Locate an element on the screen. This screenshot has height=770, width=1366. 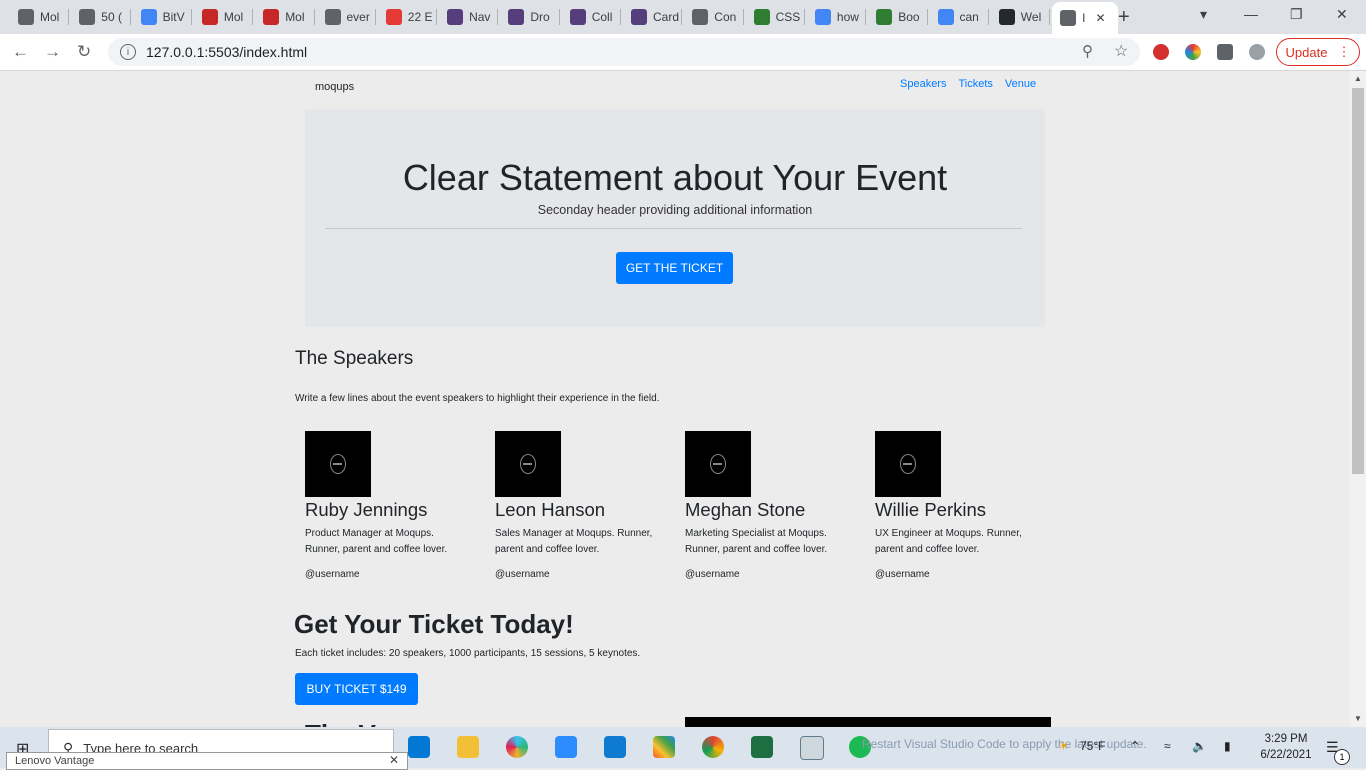
browser-tab: Dro is located at coordinates (528, 17).